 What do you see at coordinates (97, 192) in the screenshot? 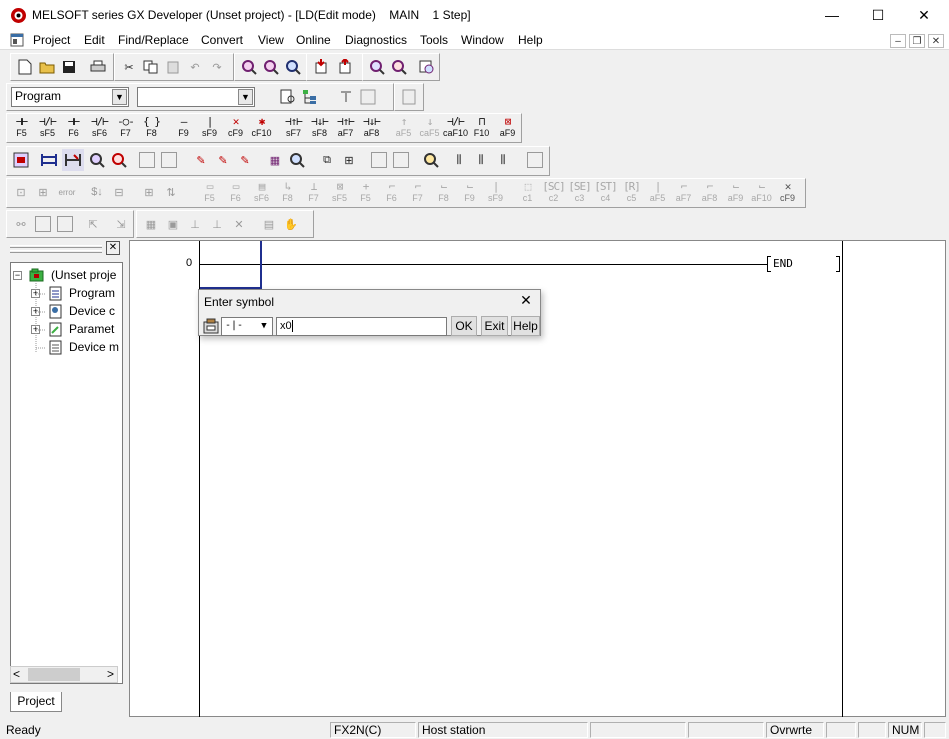
I see `sfc-transfer-button: $↓` at bounding box center [97, 192].